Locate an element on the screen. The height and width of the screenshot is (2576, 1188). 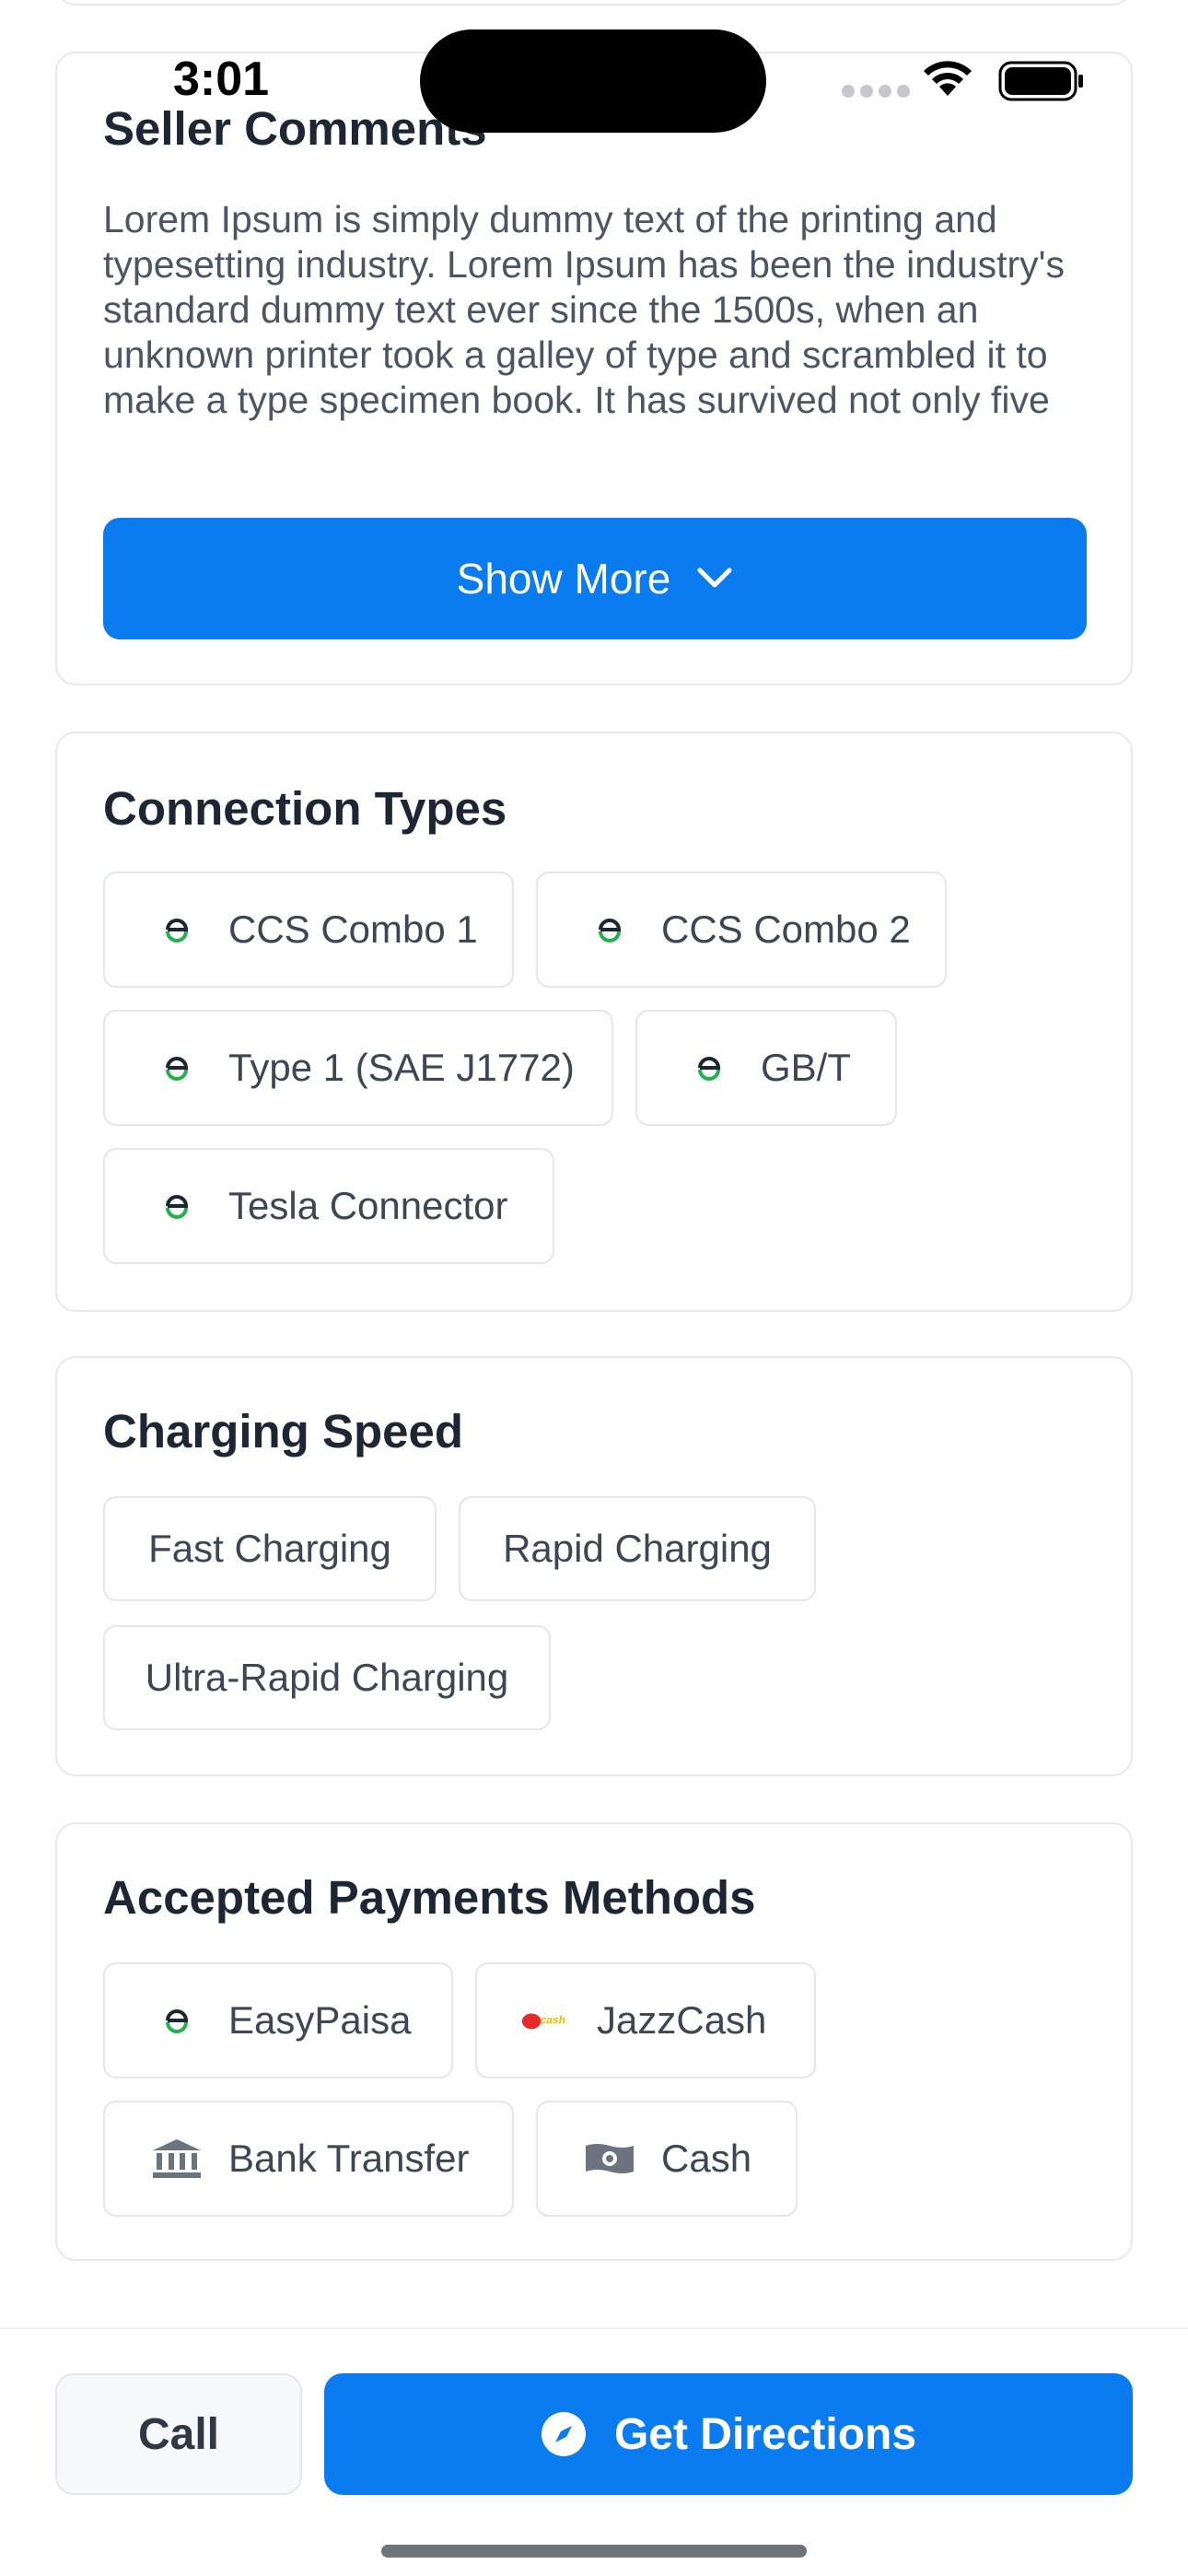
status-time: 3:01 is located at coordinates (221, 79).